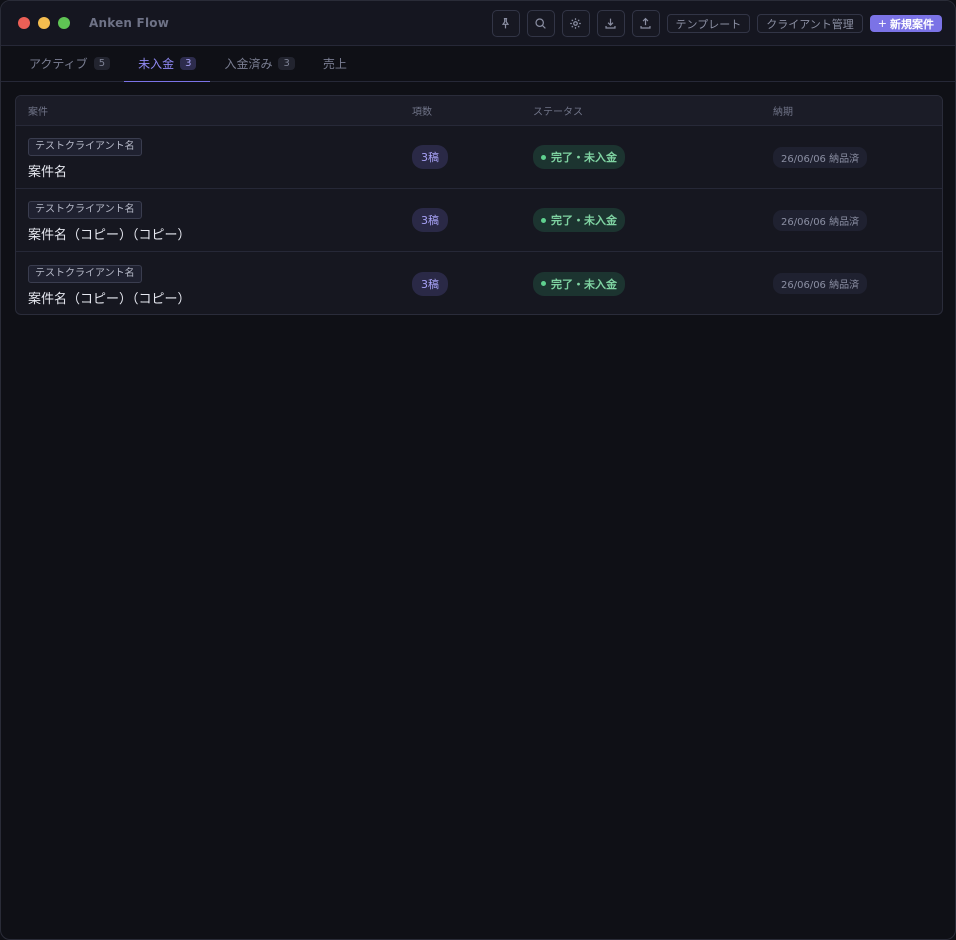  What do you see at coordinates (422, 112) in the screenshot?
I see `header-qty: 項数` at bounding box center [422, 112].